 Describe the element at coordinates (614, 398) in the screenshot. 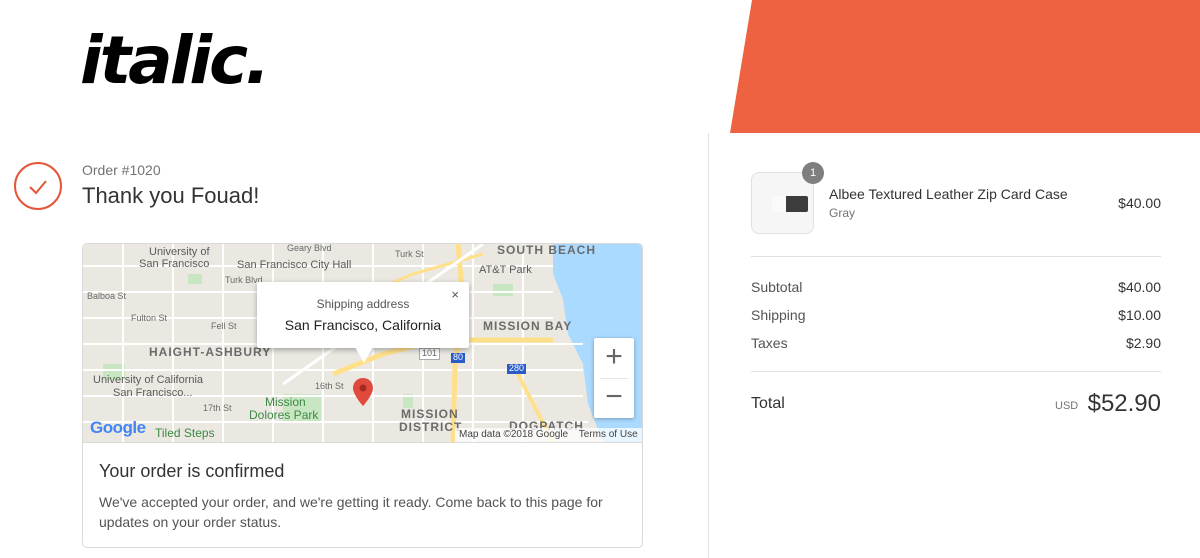

I see `zoom-out-button: −` at that location.